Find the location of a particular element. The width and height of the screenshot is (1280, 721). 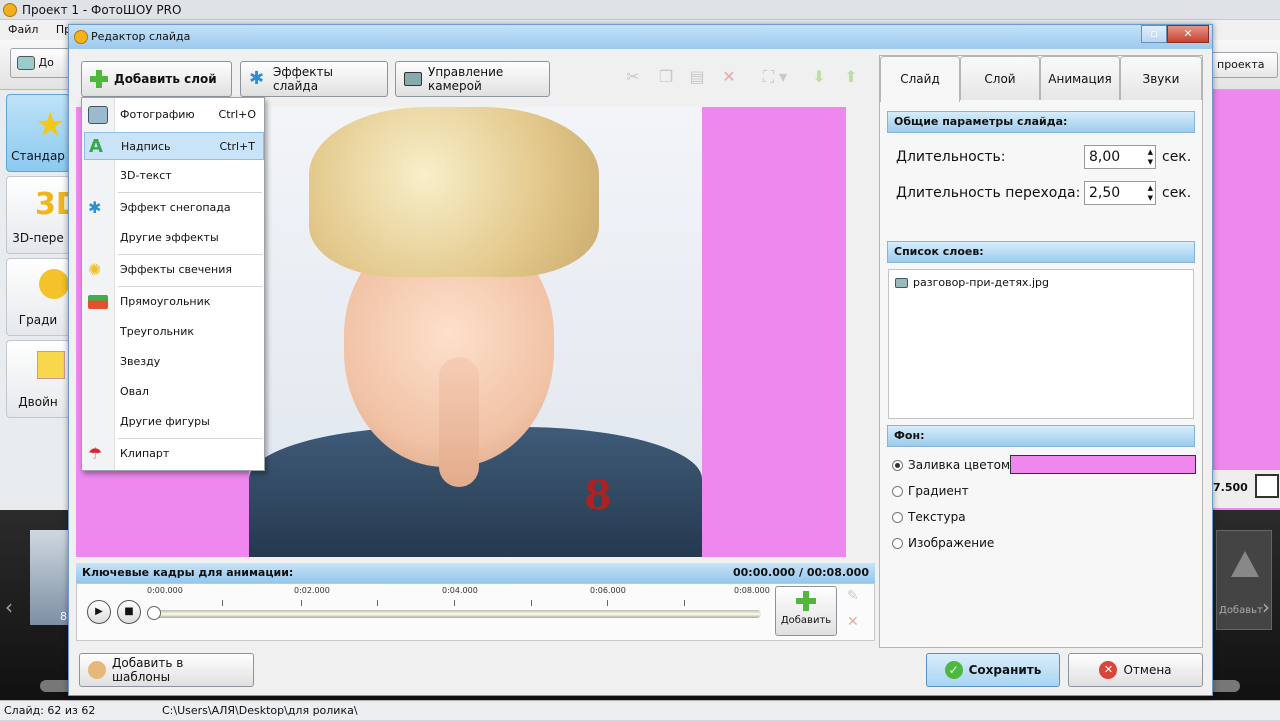

menu-item-clipart: ☂ Клипарт is located at coordinates (174, 454).